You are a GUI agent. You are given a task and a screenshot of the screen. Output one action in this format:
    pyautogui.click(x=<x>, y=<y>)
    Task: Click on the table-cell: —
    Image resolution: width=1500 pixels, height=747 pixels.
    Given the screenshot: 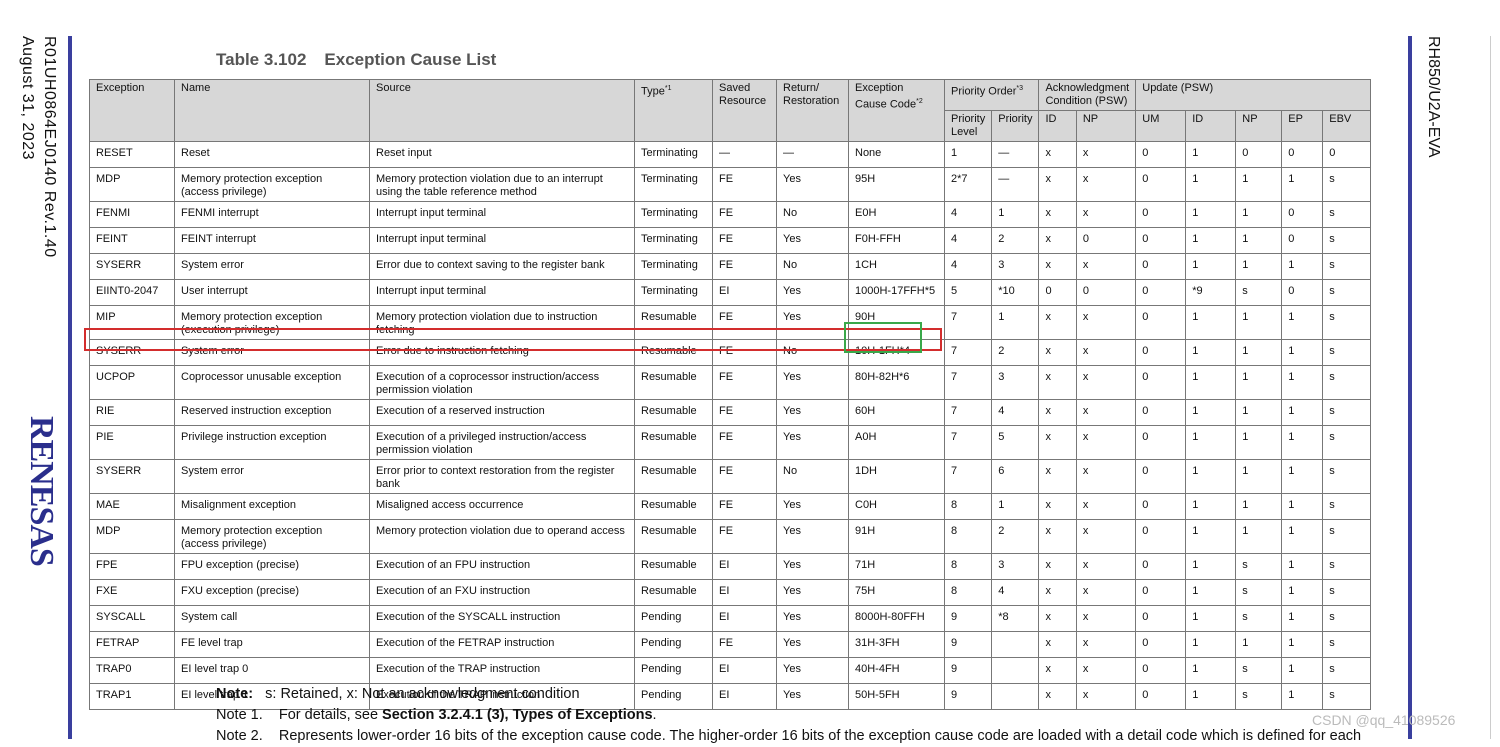 What is the action you would take?
    pyautogui.click(x=1015, y=184)
    